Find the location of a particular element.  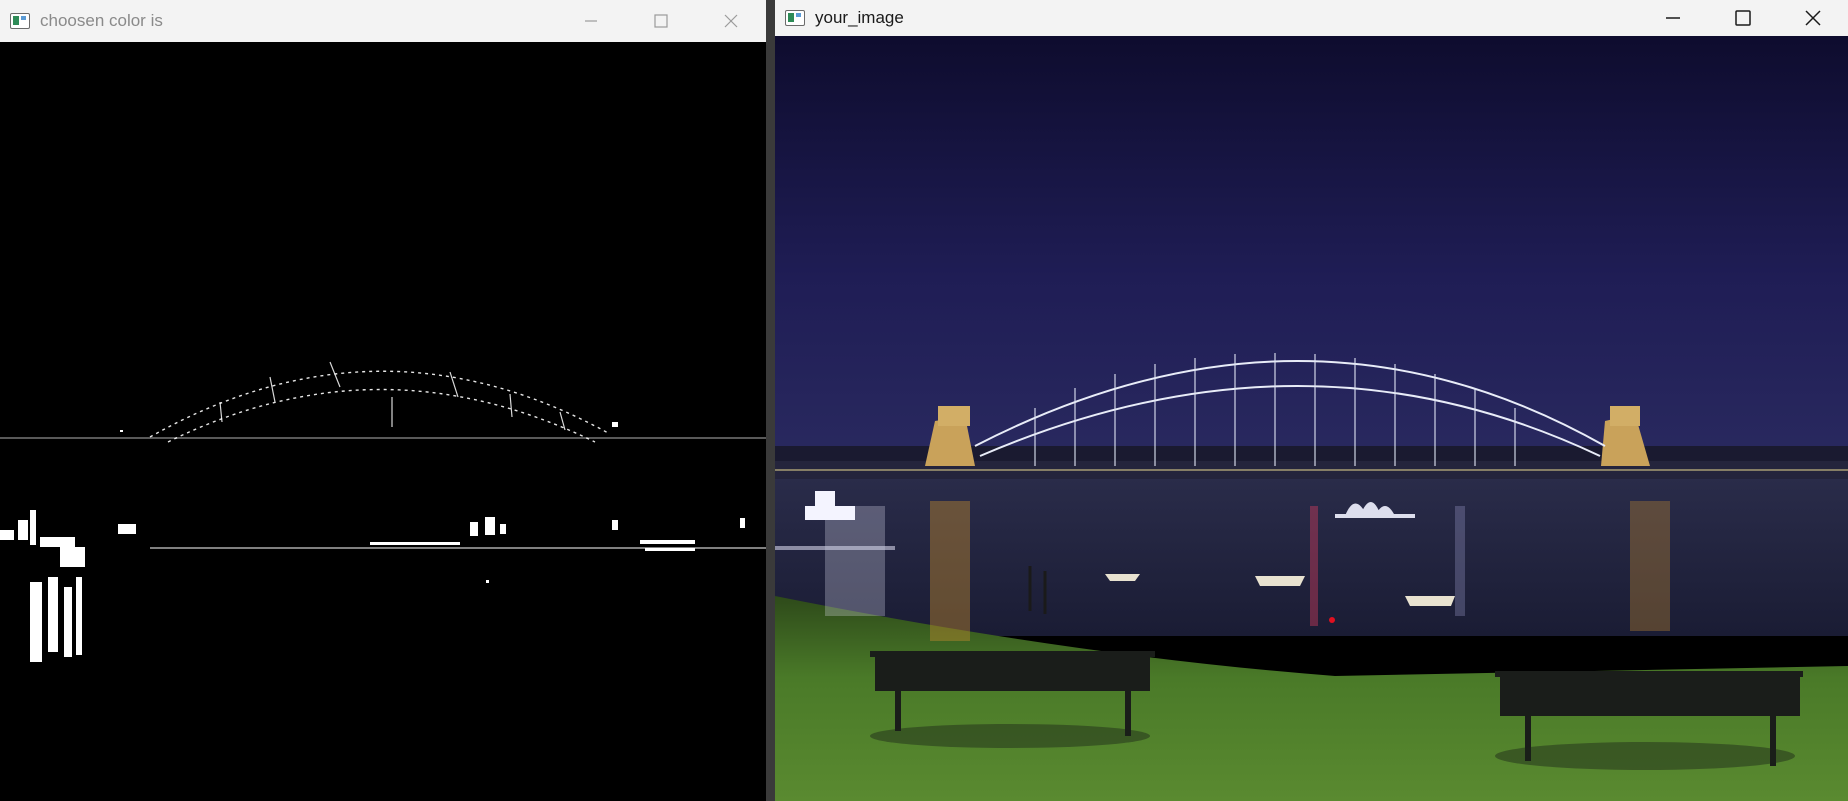

mask-window-title: choosen color is is located at coordinates (101, 20).